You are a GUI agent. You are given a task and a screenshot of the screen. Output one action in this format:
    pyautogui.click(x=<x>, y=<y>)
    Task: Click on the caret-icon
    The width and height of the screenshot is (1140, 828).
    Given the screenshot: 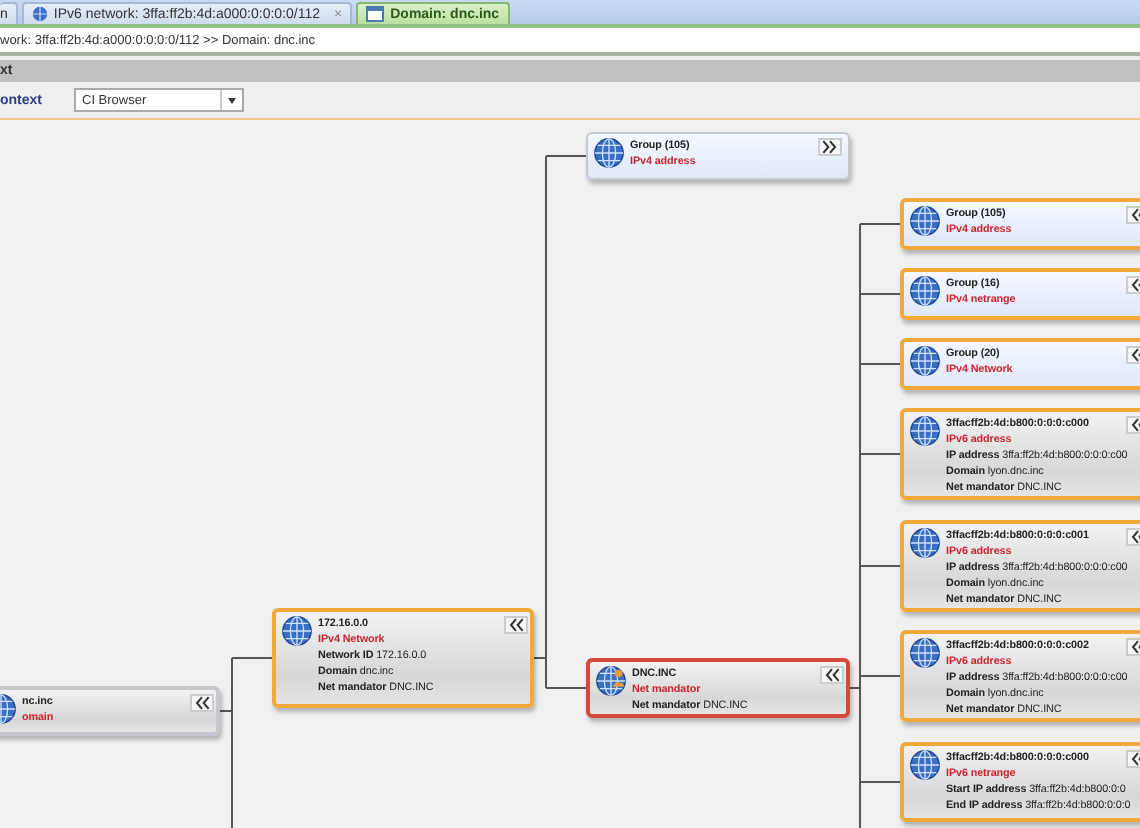 What is the action you would take?
    pyautogui.click(x=232, y=100)
    